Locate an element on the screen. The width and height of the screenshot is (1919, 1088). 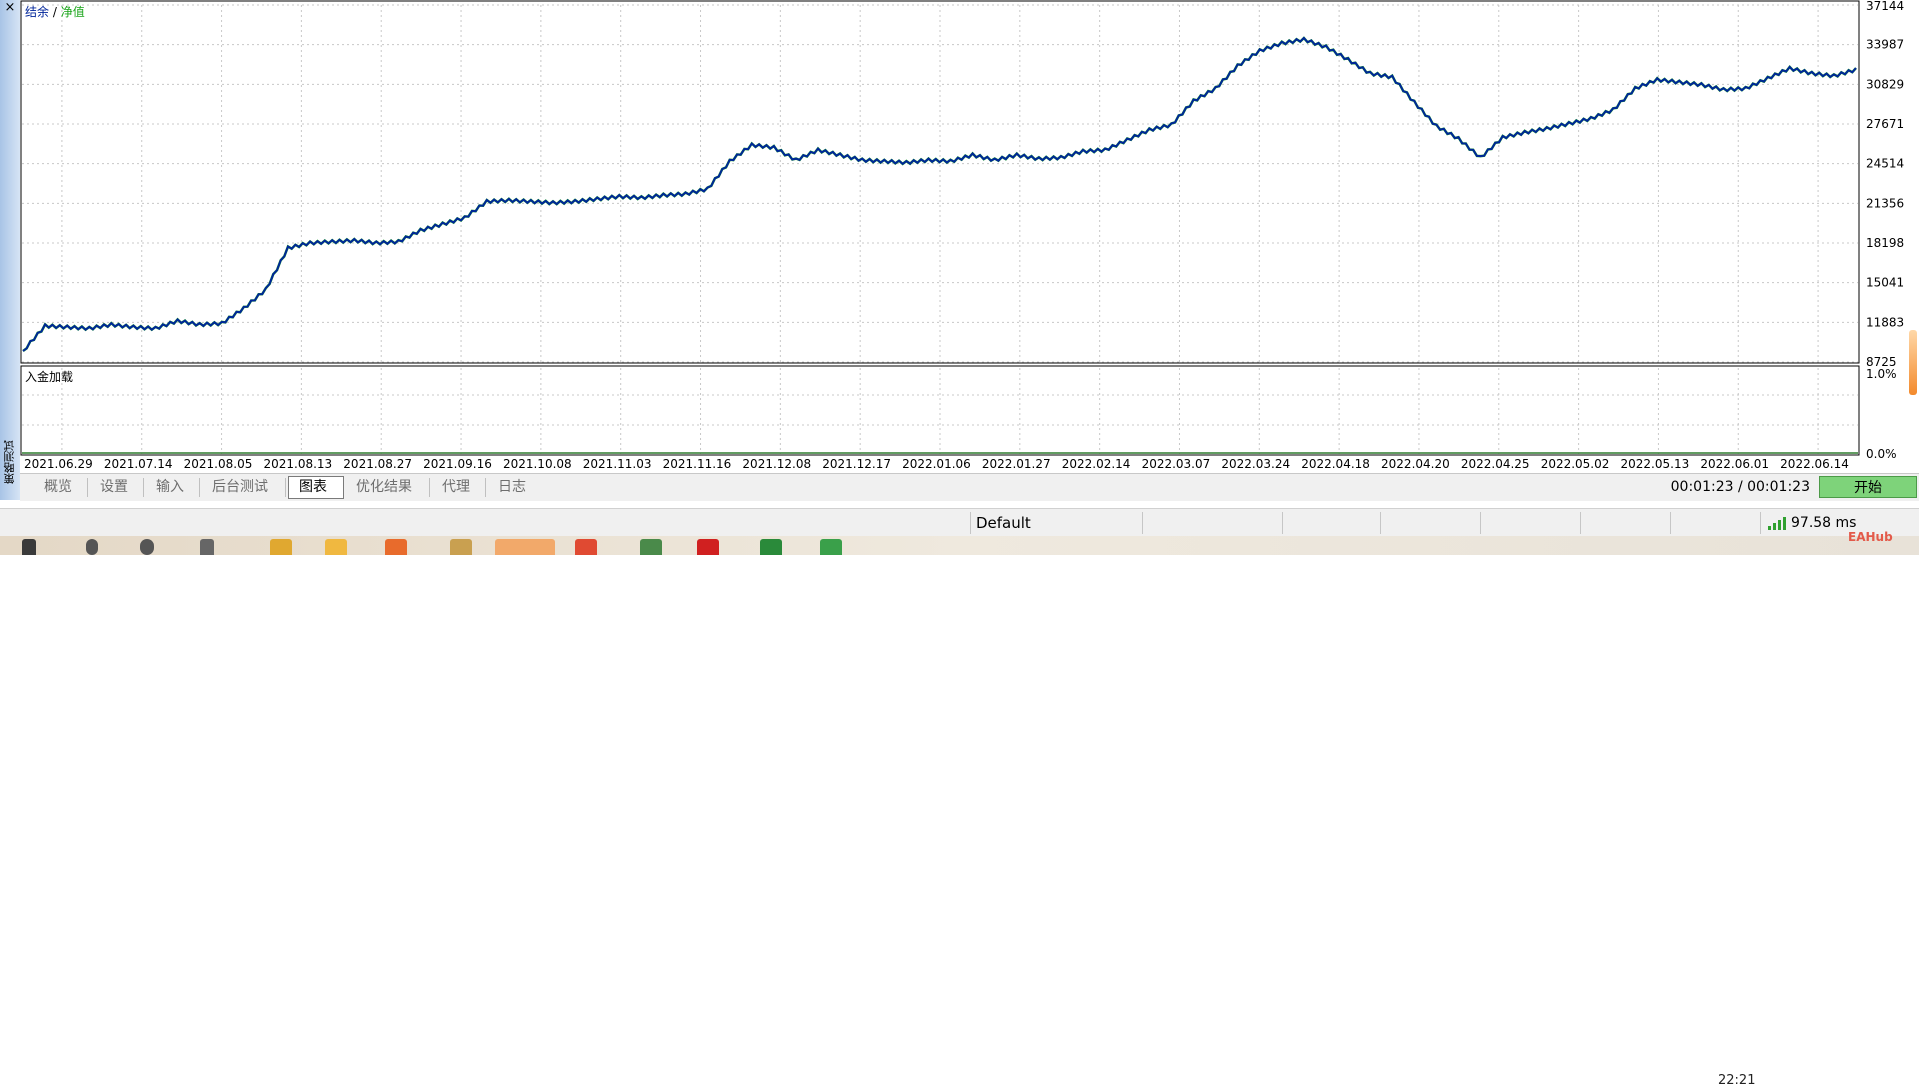
y-tick-label: 37144 is located at coordinates (1885, 6).